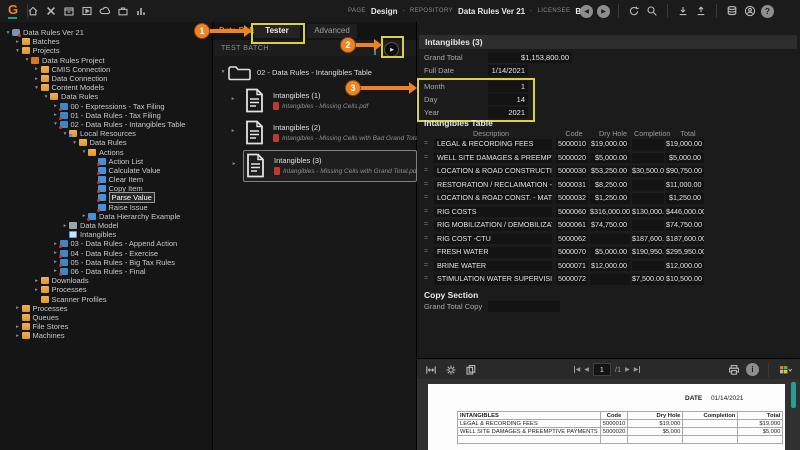 The height and width of the screenshot is (450, 800). What do you see at coordinates (586, 369) in the screenshot?
I see `prev-page-icon: ◀` at bounding box center [586, 369].